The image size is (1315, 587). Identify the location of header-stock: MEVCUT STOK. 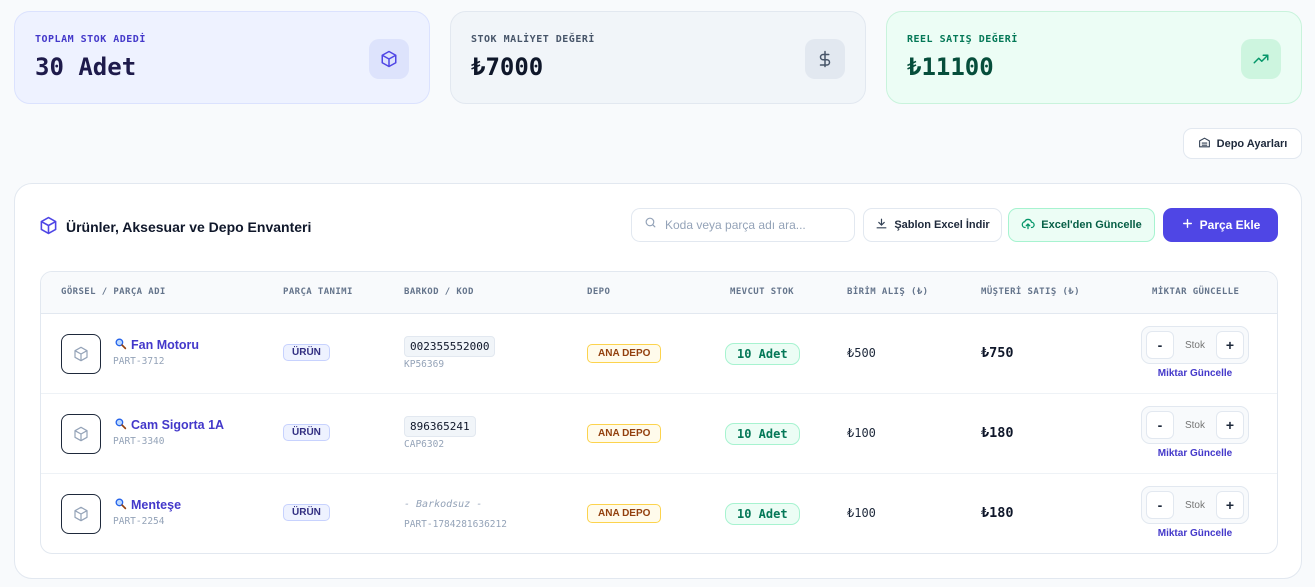
(762, 292).